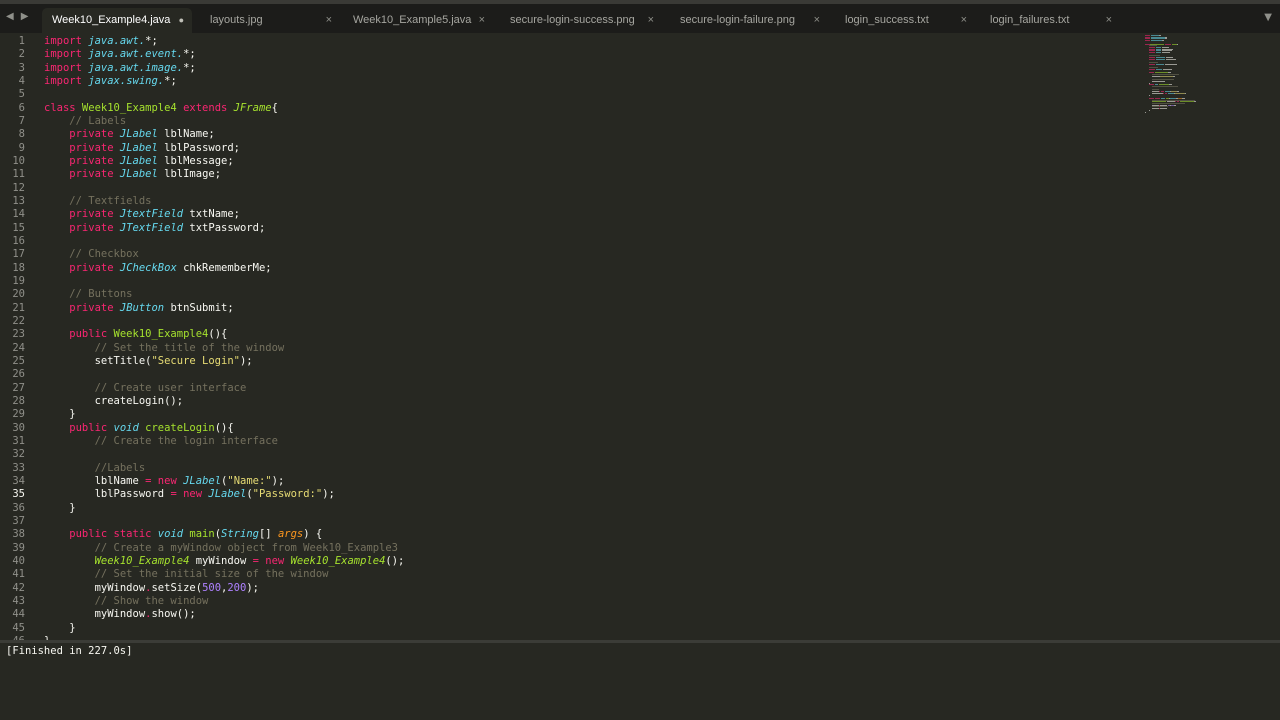 This screenshot has width=1280, height=720. Describe the element at coordinates (18, 520) in the screenshot. I see `line-number: 37` at that location.